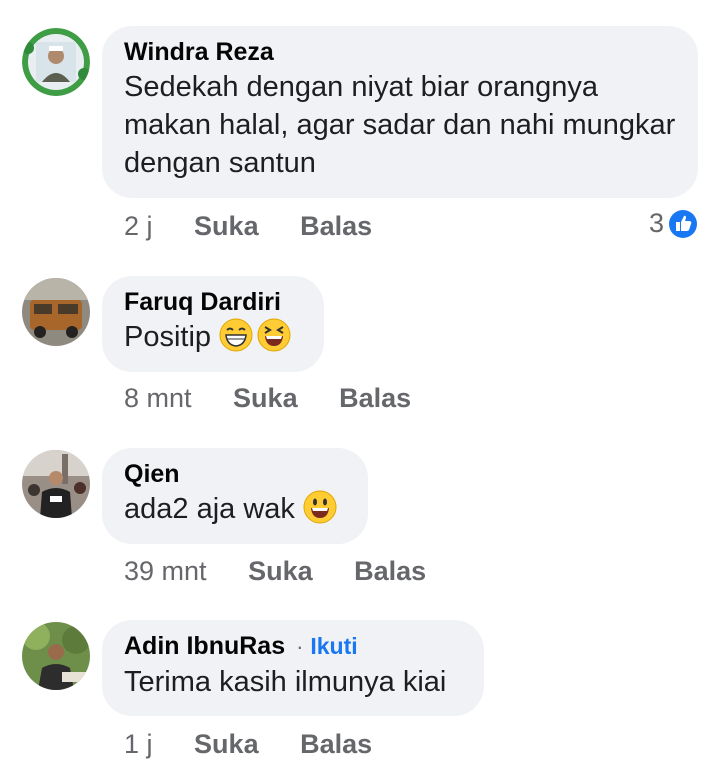  What do you see at coordinates (168, 337) in the screenshot?
I see `comment-text: Positip` at bounding box center [168, 337].